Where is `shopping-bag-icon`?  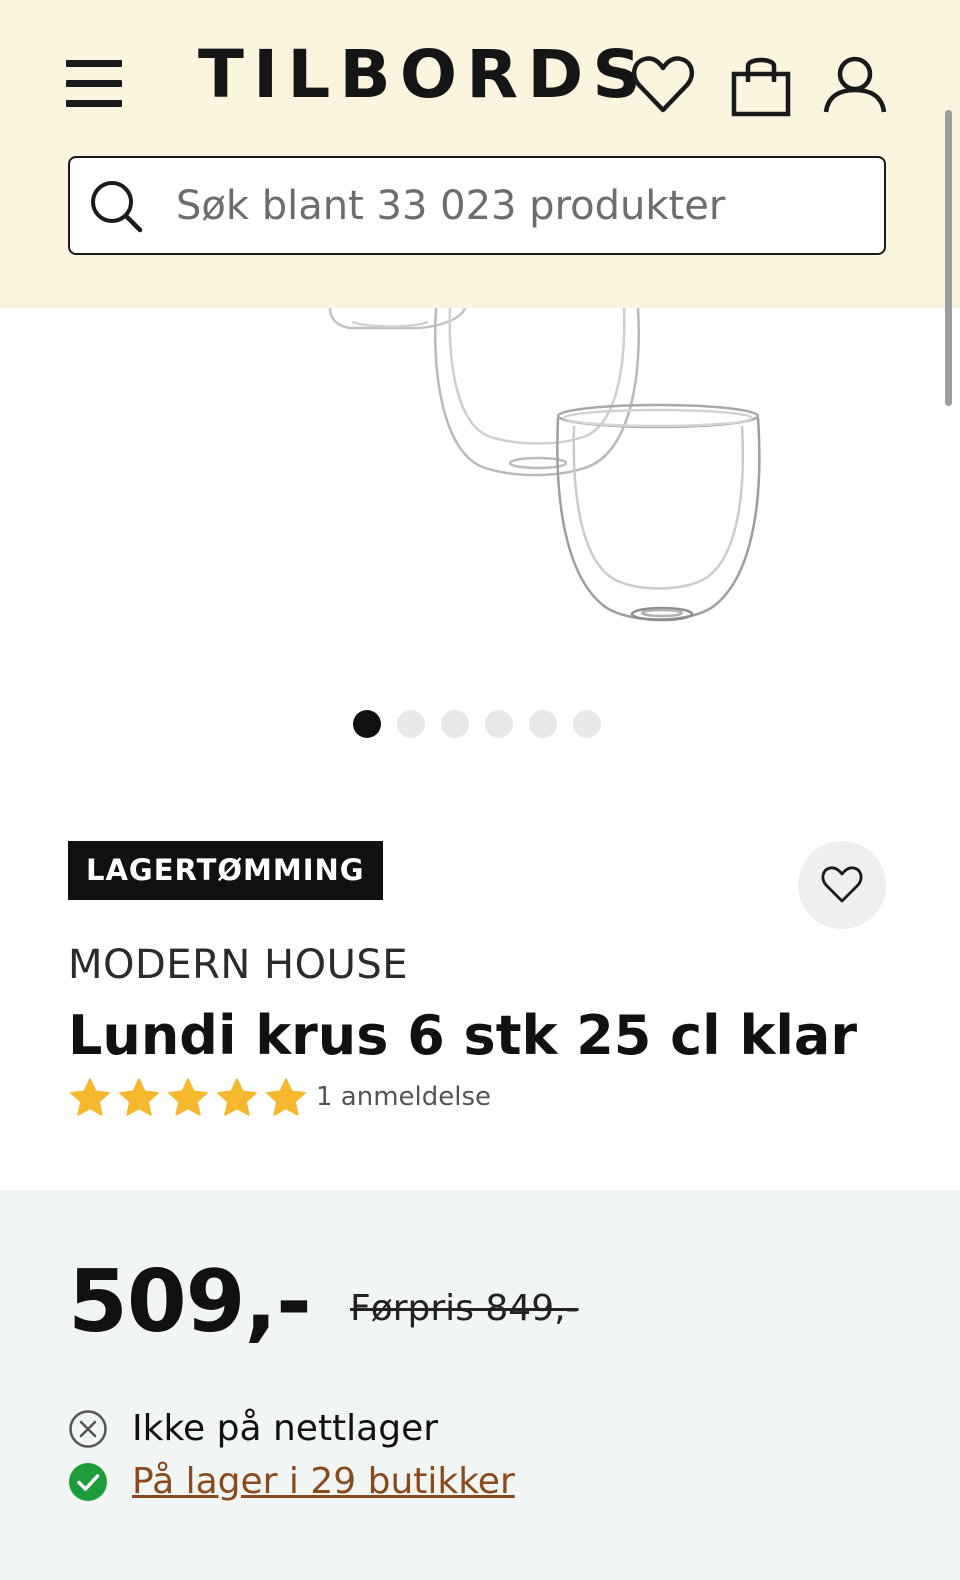
shopping-bag-icon is located at coordinates (761, 85).